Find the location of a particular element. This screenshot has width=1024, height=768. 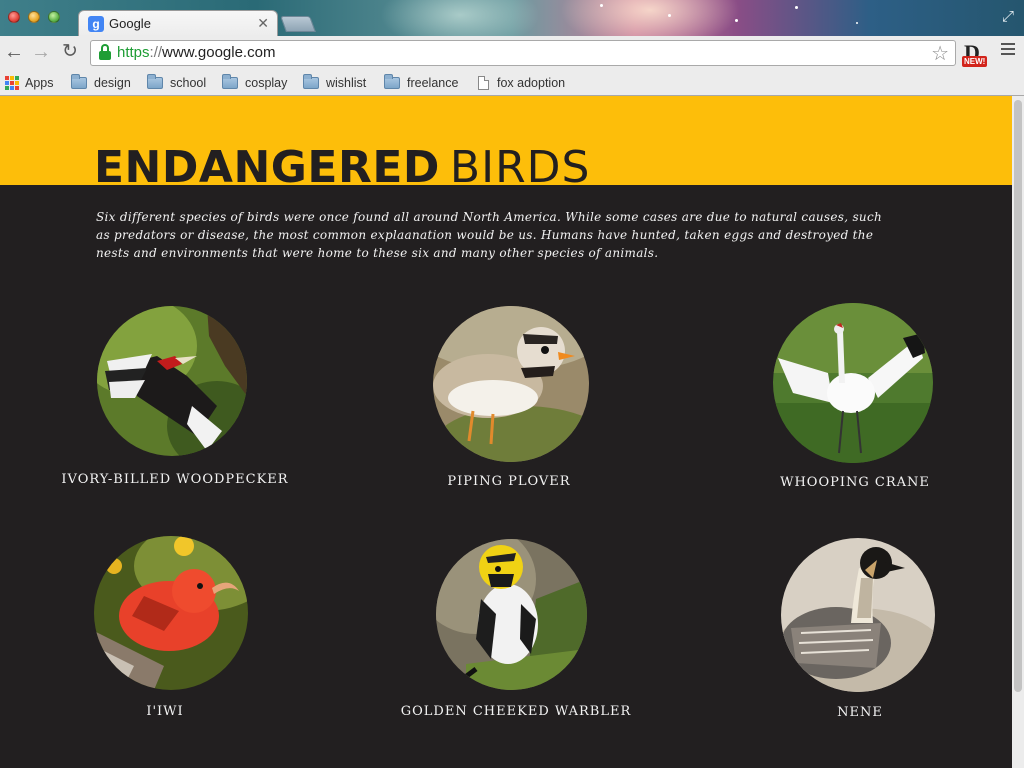

reload-icon: ↻ is located at coordinates (70, 52).